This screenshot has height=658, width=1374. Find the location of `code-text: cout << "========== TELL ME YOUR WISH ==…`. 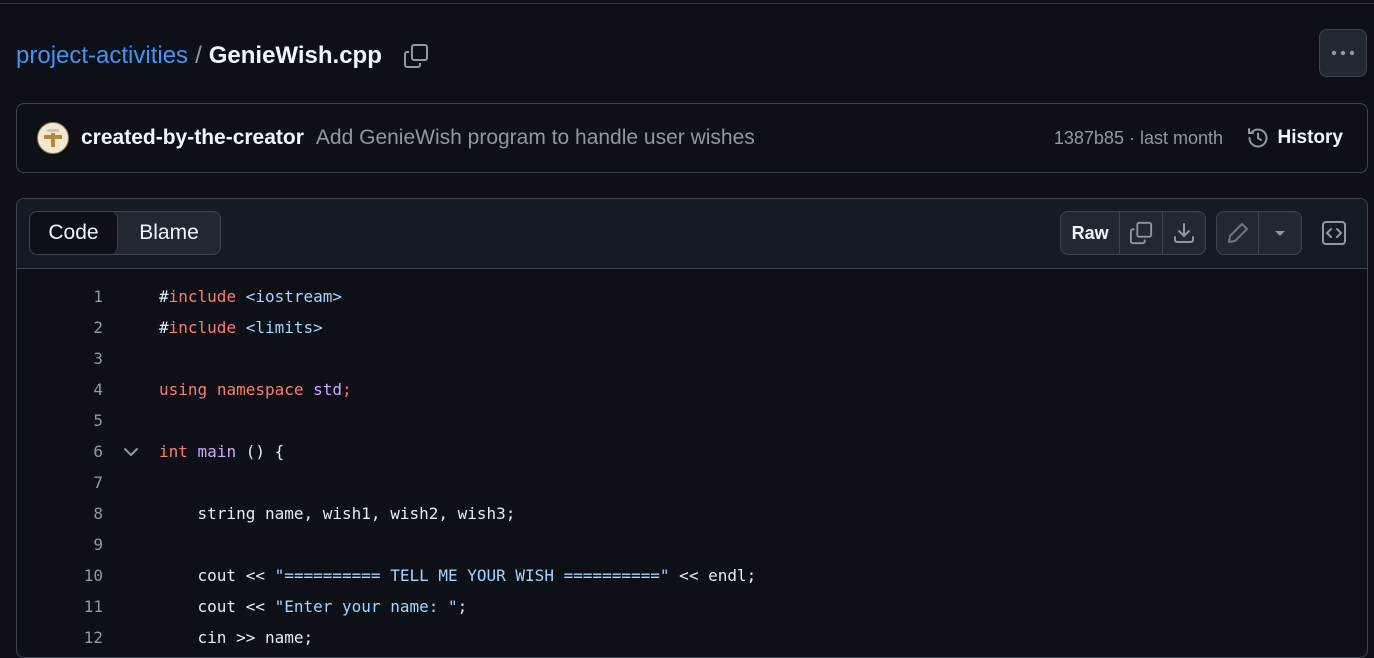

code-text: cout << "========== TELL ME YOUR WISH ==… is located at coordinates (763, 575).